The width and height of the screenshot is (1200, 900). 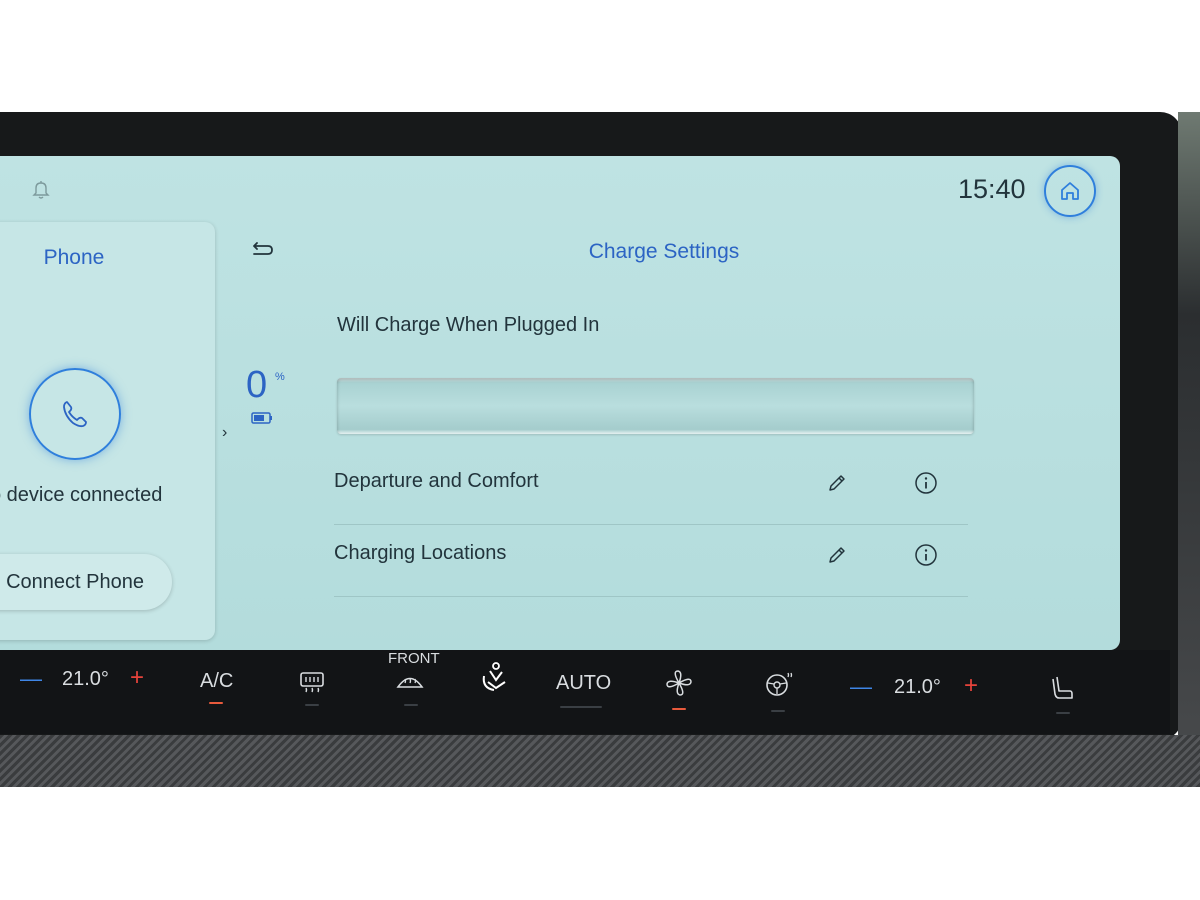 I want to click on phone-icon, so click(x=75, y=414).